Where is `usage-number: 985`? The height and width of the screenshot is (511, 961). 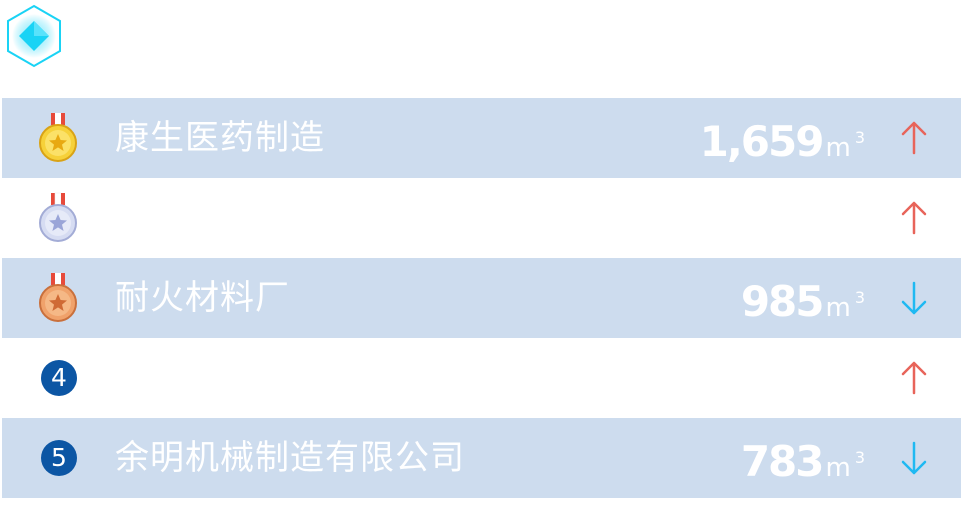
usage-number: 985 is located at coordinates (782, 301).